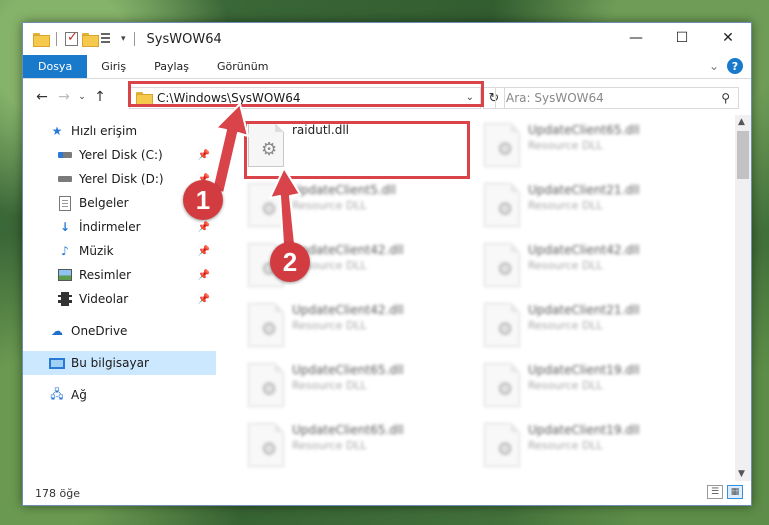  Describe the element at coordinates (71, 38) in the screenshot. I see `properties-check-icon` at that location.